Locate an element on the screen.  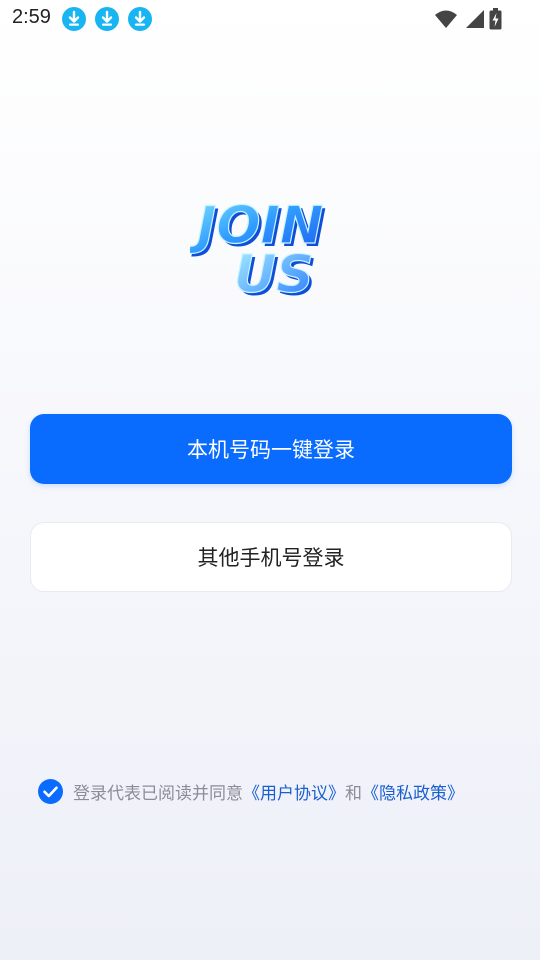
other-phone-login-label: 其他手机号登录 is located at coordinates (271, 558).